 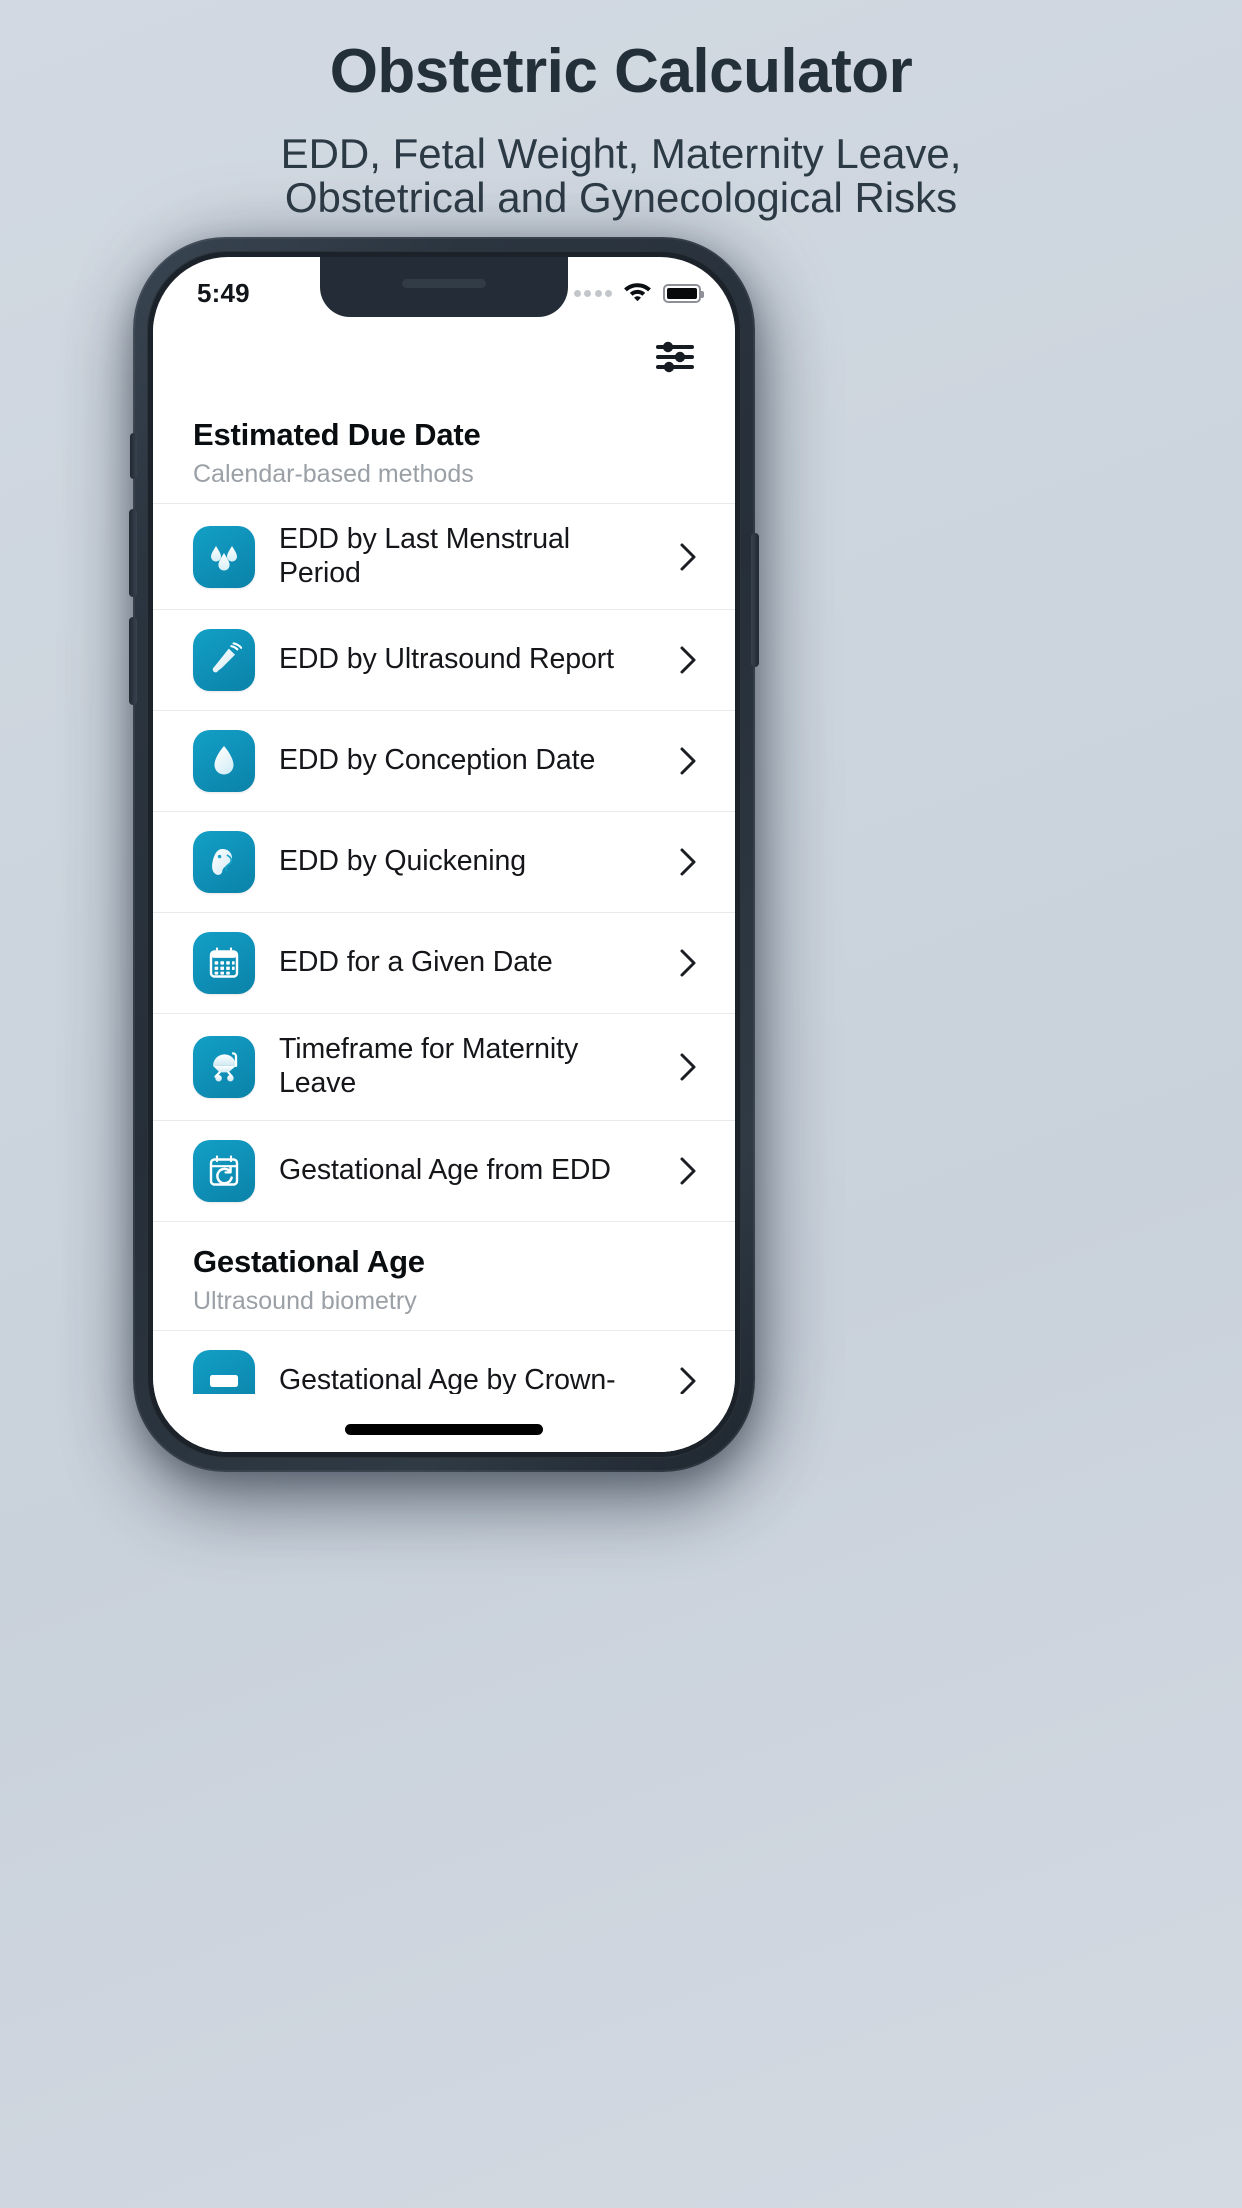 What do you see at coordinates (621, 71) in the screenshot?
I see `promo-title: Obstetric Calculator` at bounding box center [621, 71].